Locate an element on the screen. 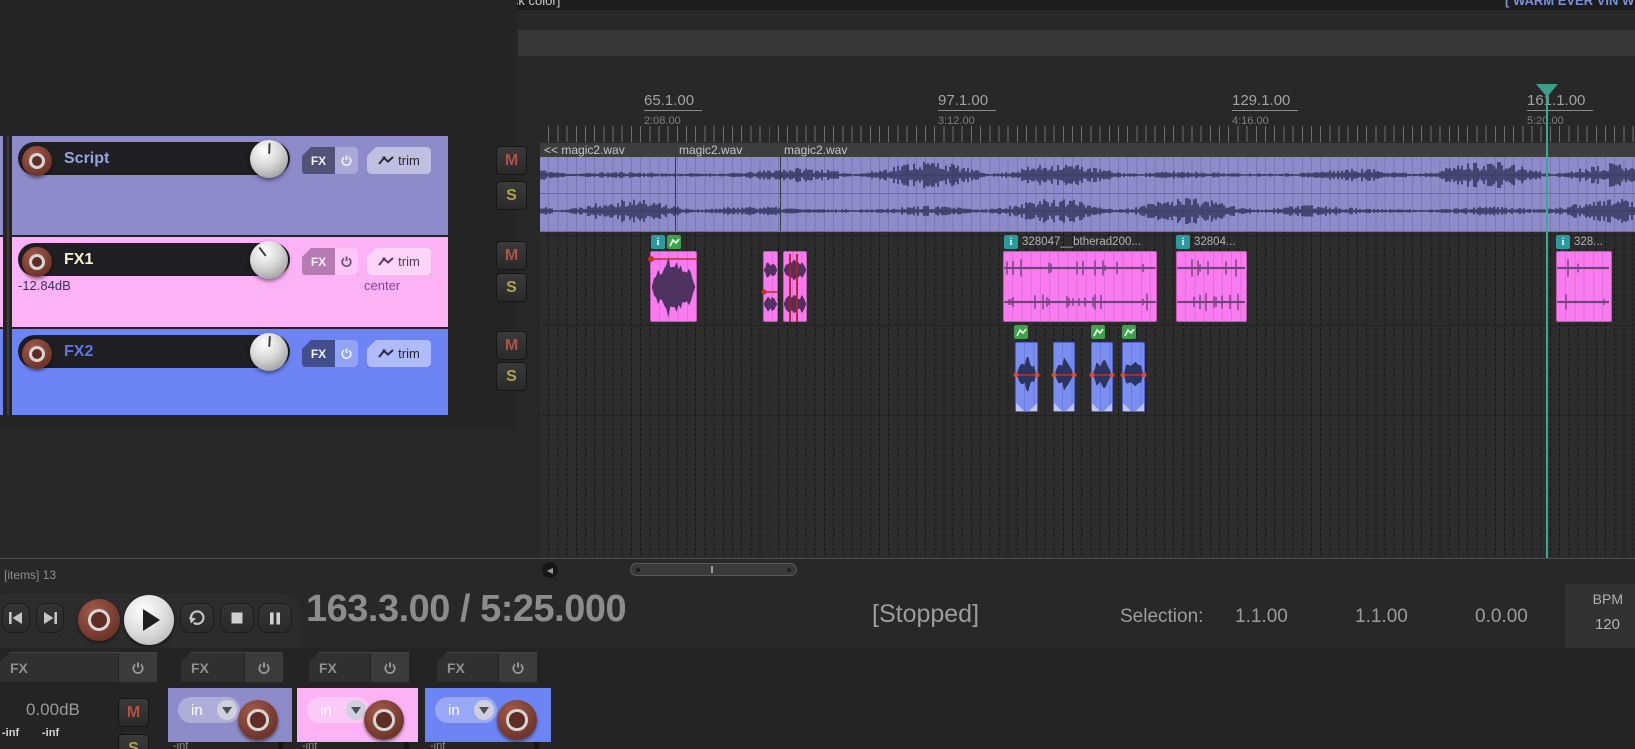 Image resolution: width=1635 pixels, height=749 pixels. track3-record-arm-button is located at coordinates (37, 354).